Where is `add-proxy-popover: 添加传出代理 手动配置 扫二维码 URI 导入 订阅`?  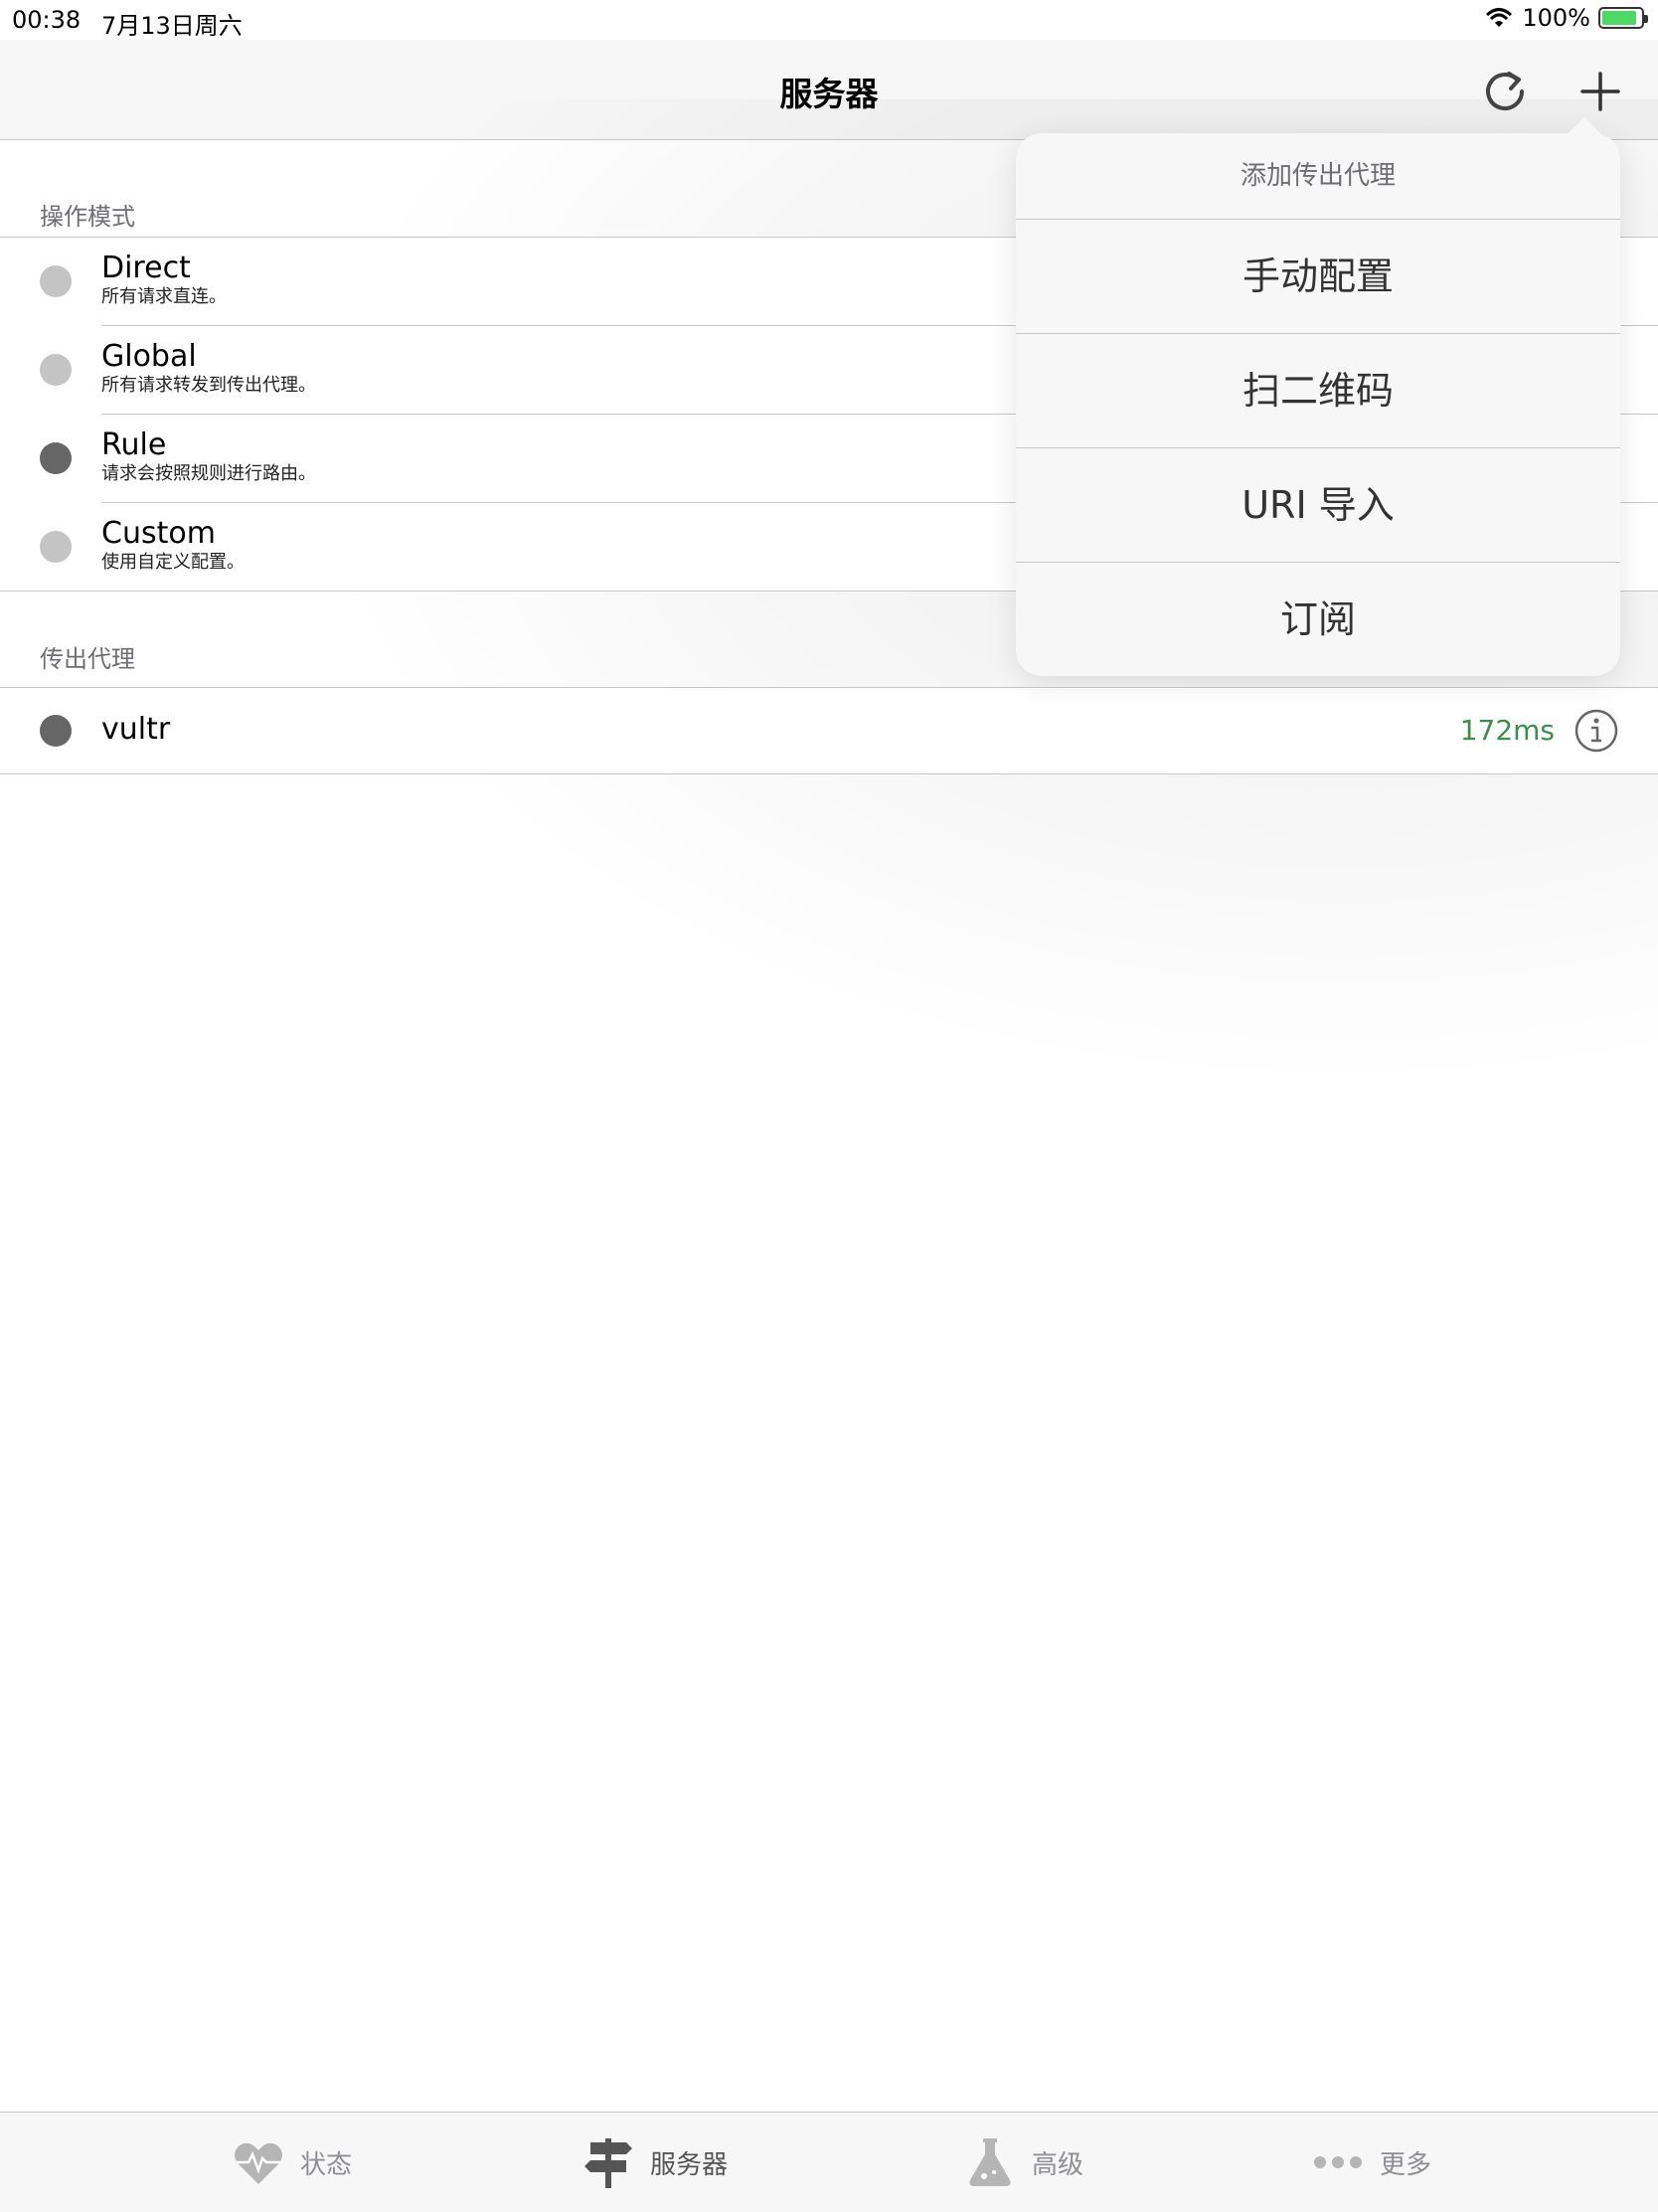
add-proxy-popover: 添加传出代理 手动配置 扫二维码 URI 导入 订阅 is located at coordinates (1318, 396).